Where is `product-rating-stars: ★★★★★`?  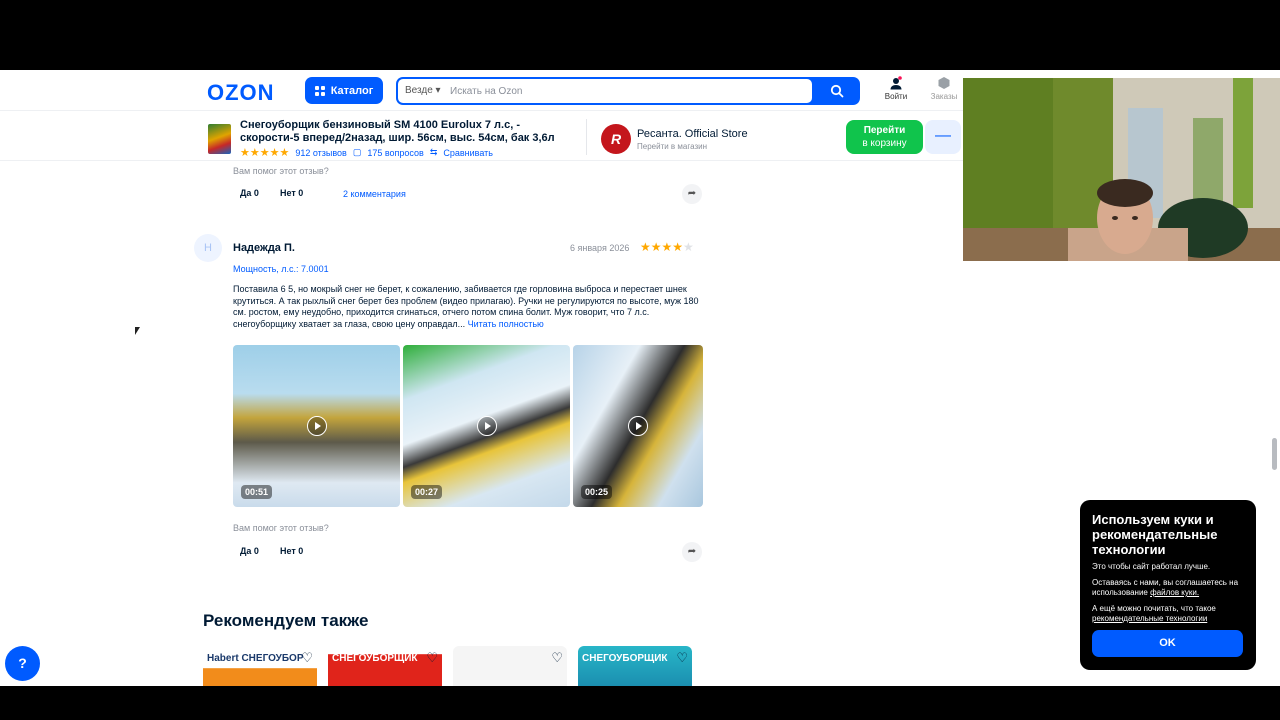 product-rating-stars: ★★★★★ is located at coordinates (265, 153).